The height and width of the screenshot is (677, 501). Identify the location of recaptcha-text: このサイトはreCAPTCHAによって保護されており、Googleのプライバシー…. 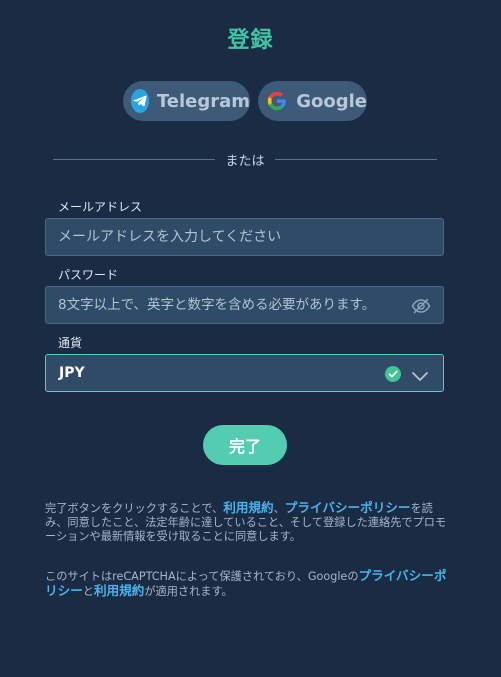
(250, 584).